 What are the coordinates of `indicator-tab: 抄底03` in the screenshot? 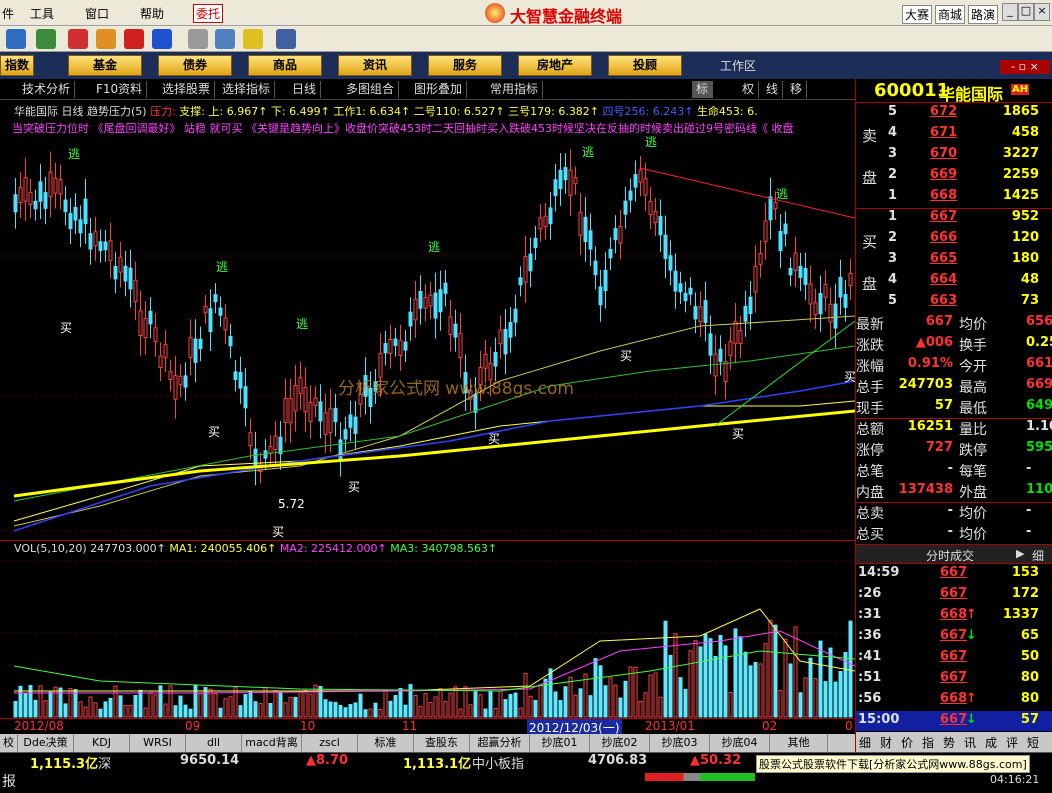 It's located at (680, 743).